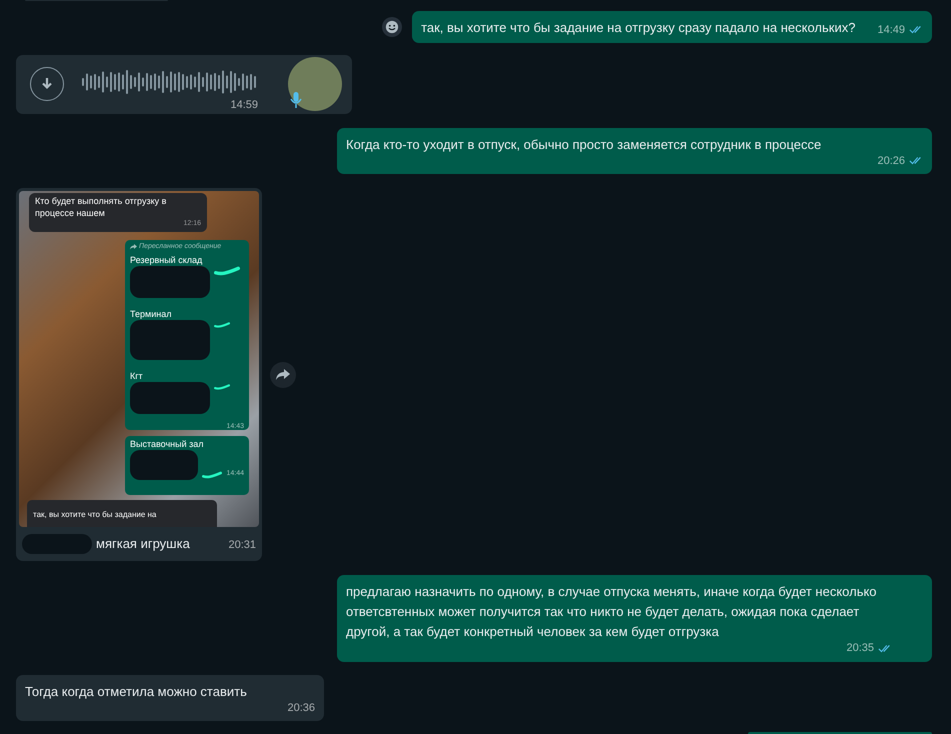 Image resolution: width=951 pixels, height=734 pixels. I want to click on message-time: 20:31, so click(242, 545).